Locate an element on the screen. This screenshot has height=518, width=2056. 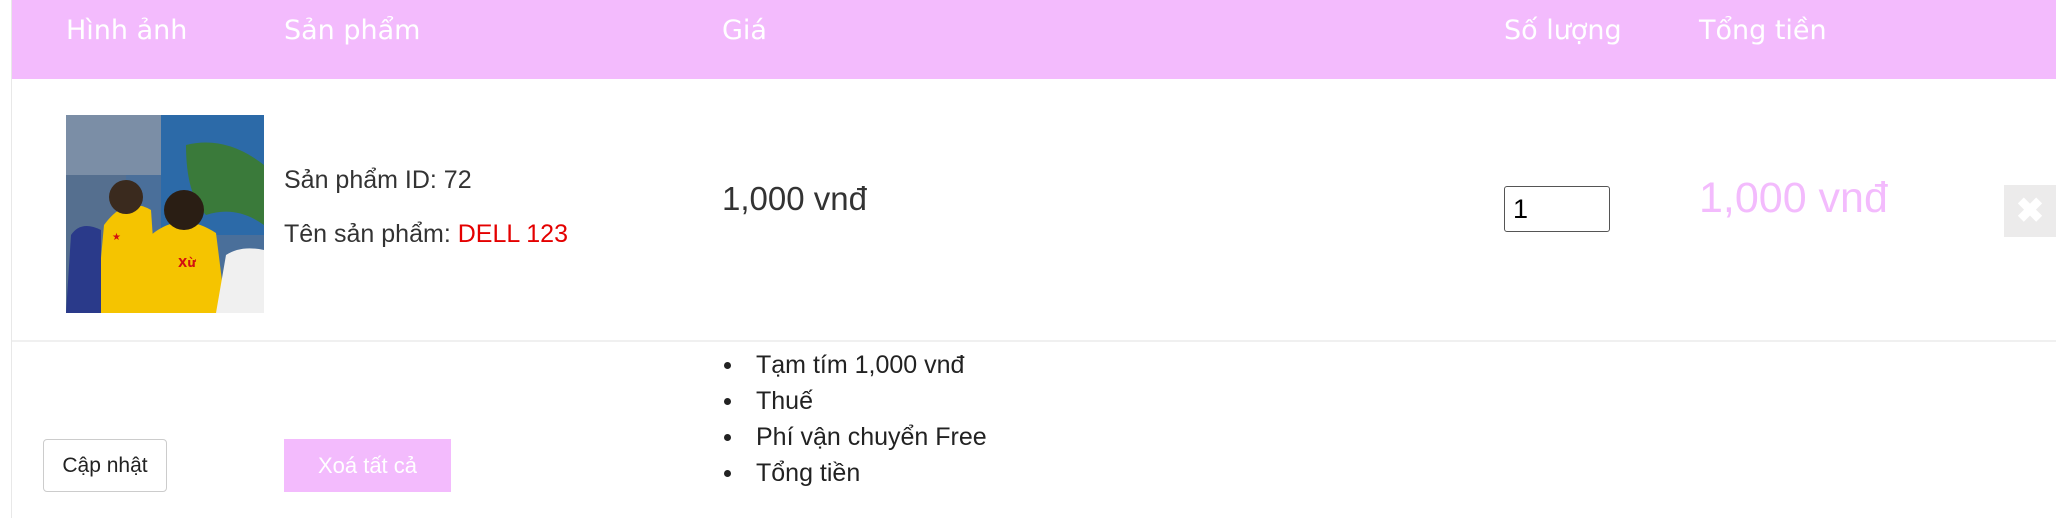
quantity-input is located at coordinates (1557, 209).